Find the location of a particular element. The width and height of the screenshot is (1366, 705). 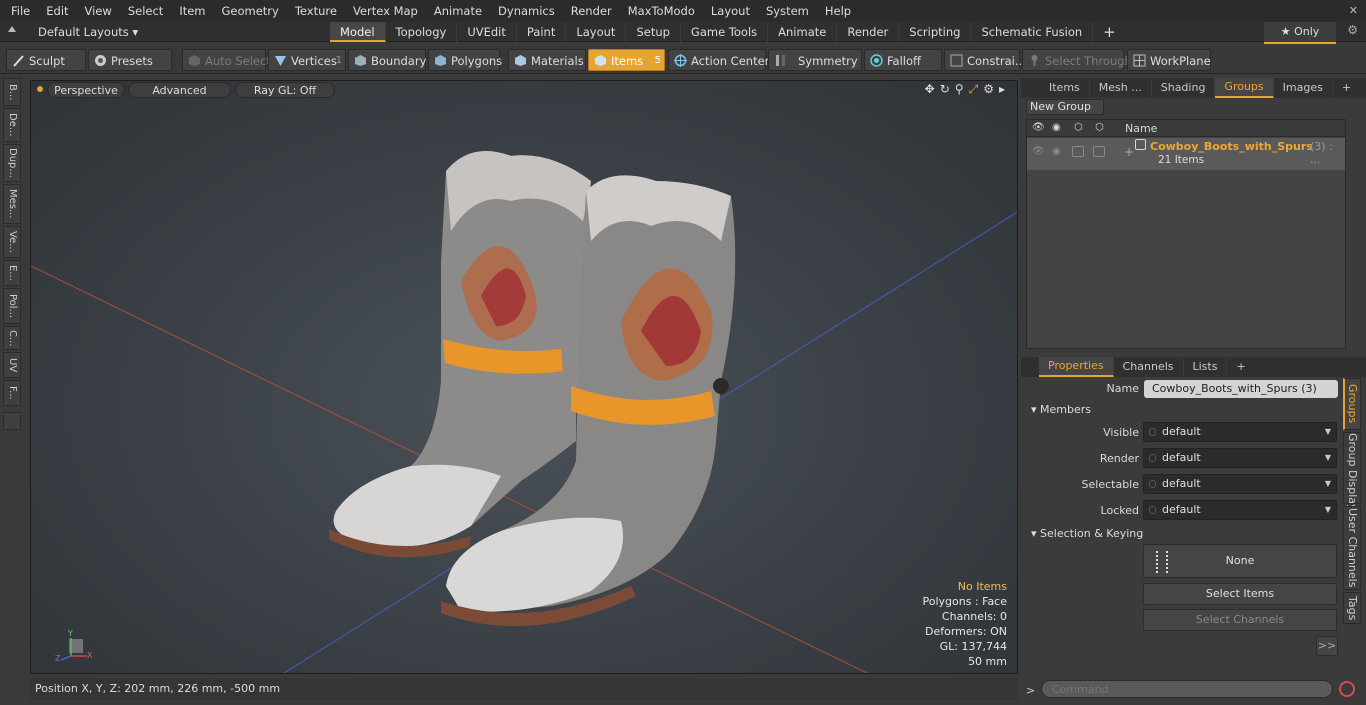

workplane-button: WorkPlane is located at coordinates (1169, 60).